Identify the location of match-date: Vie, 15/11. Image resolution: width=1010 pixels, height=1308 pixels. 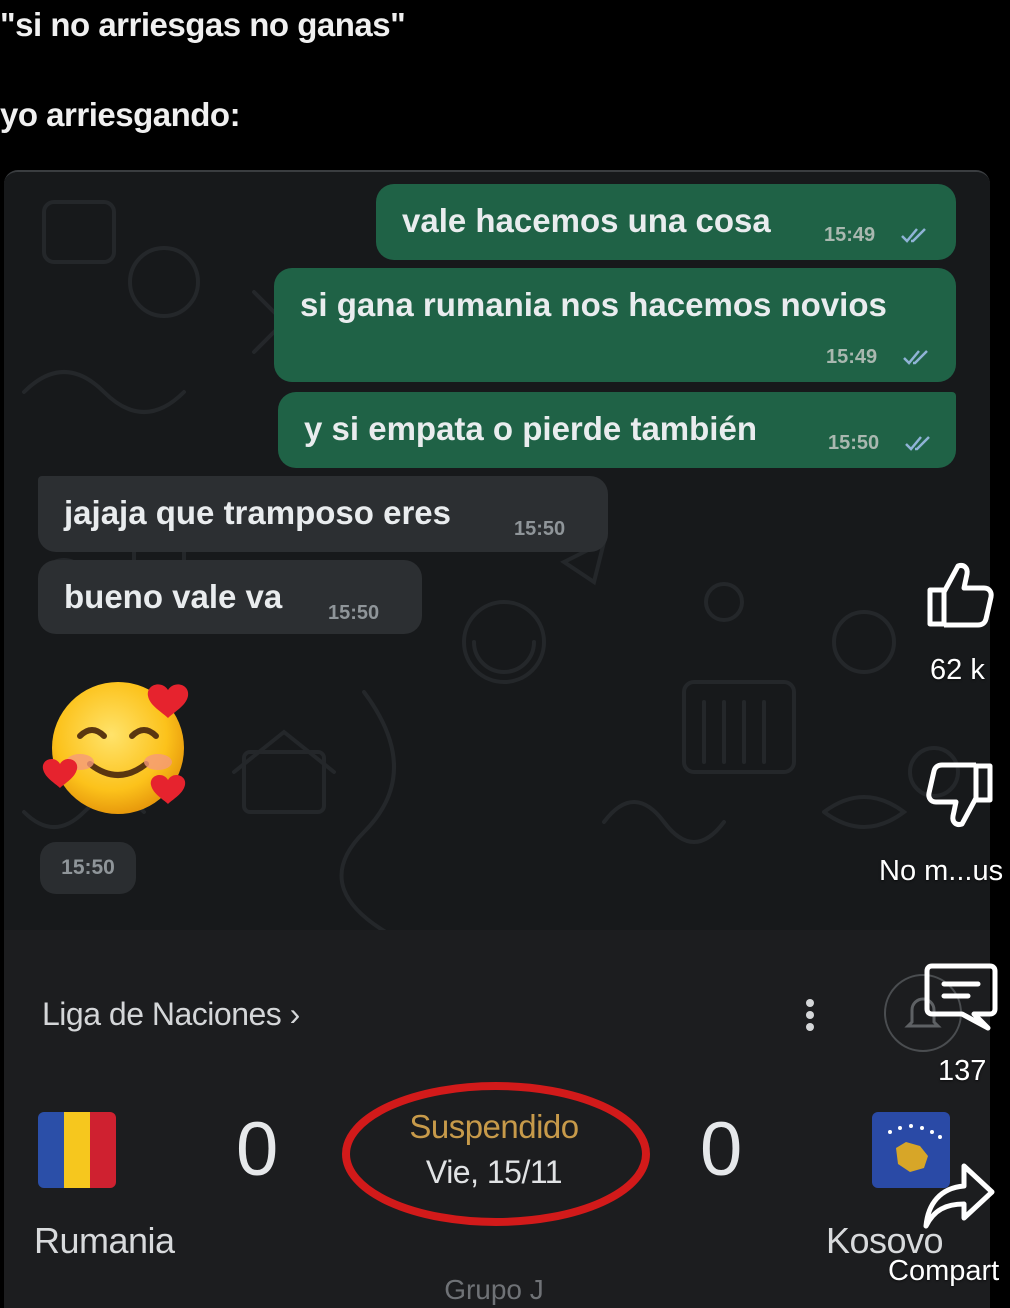
(494, 1172).